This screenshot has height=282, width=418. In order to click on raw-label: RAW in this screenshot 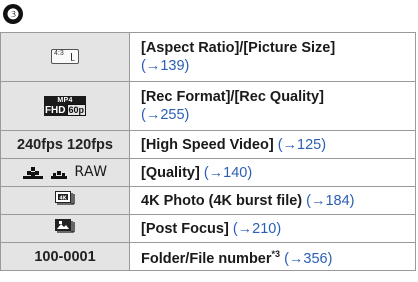, I will do `click(91, 172)`.